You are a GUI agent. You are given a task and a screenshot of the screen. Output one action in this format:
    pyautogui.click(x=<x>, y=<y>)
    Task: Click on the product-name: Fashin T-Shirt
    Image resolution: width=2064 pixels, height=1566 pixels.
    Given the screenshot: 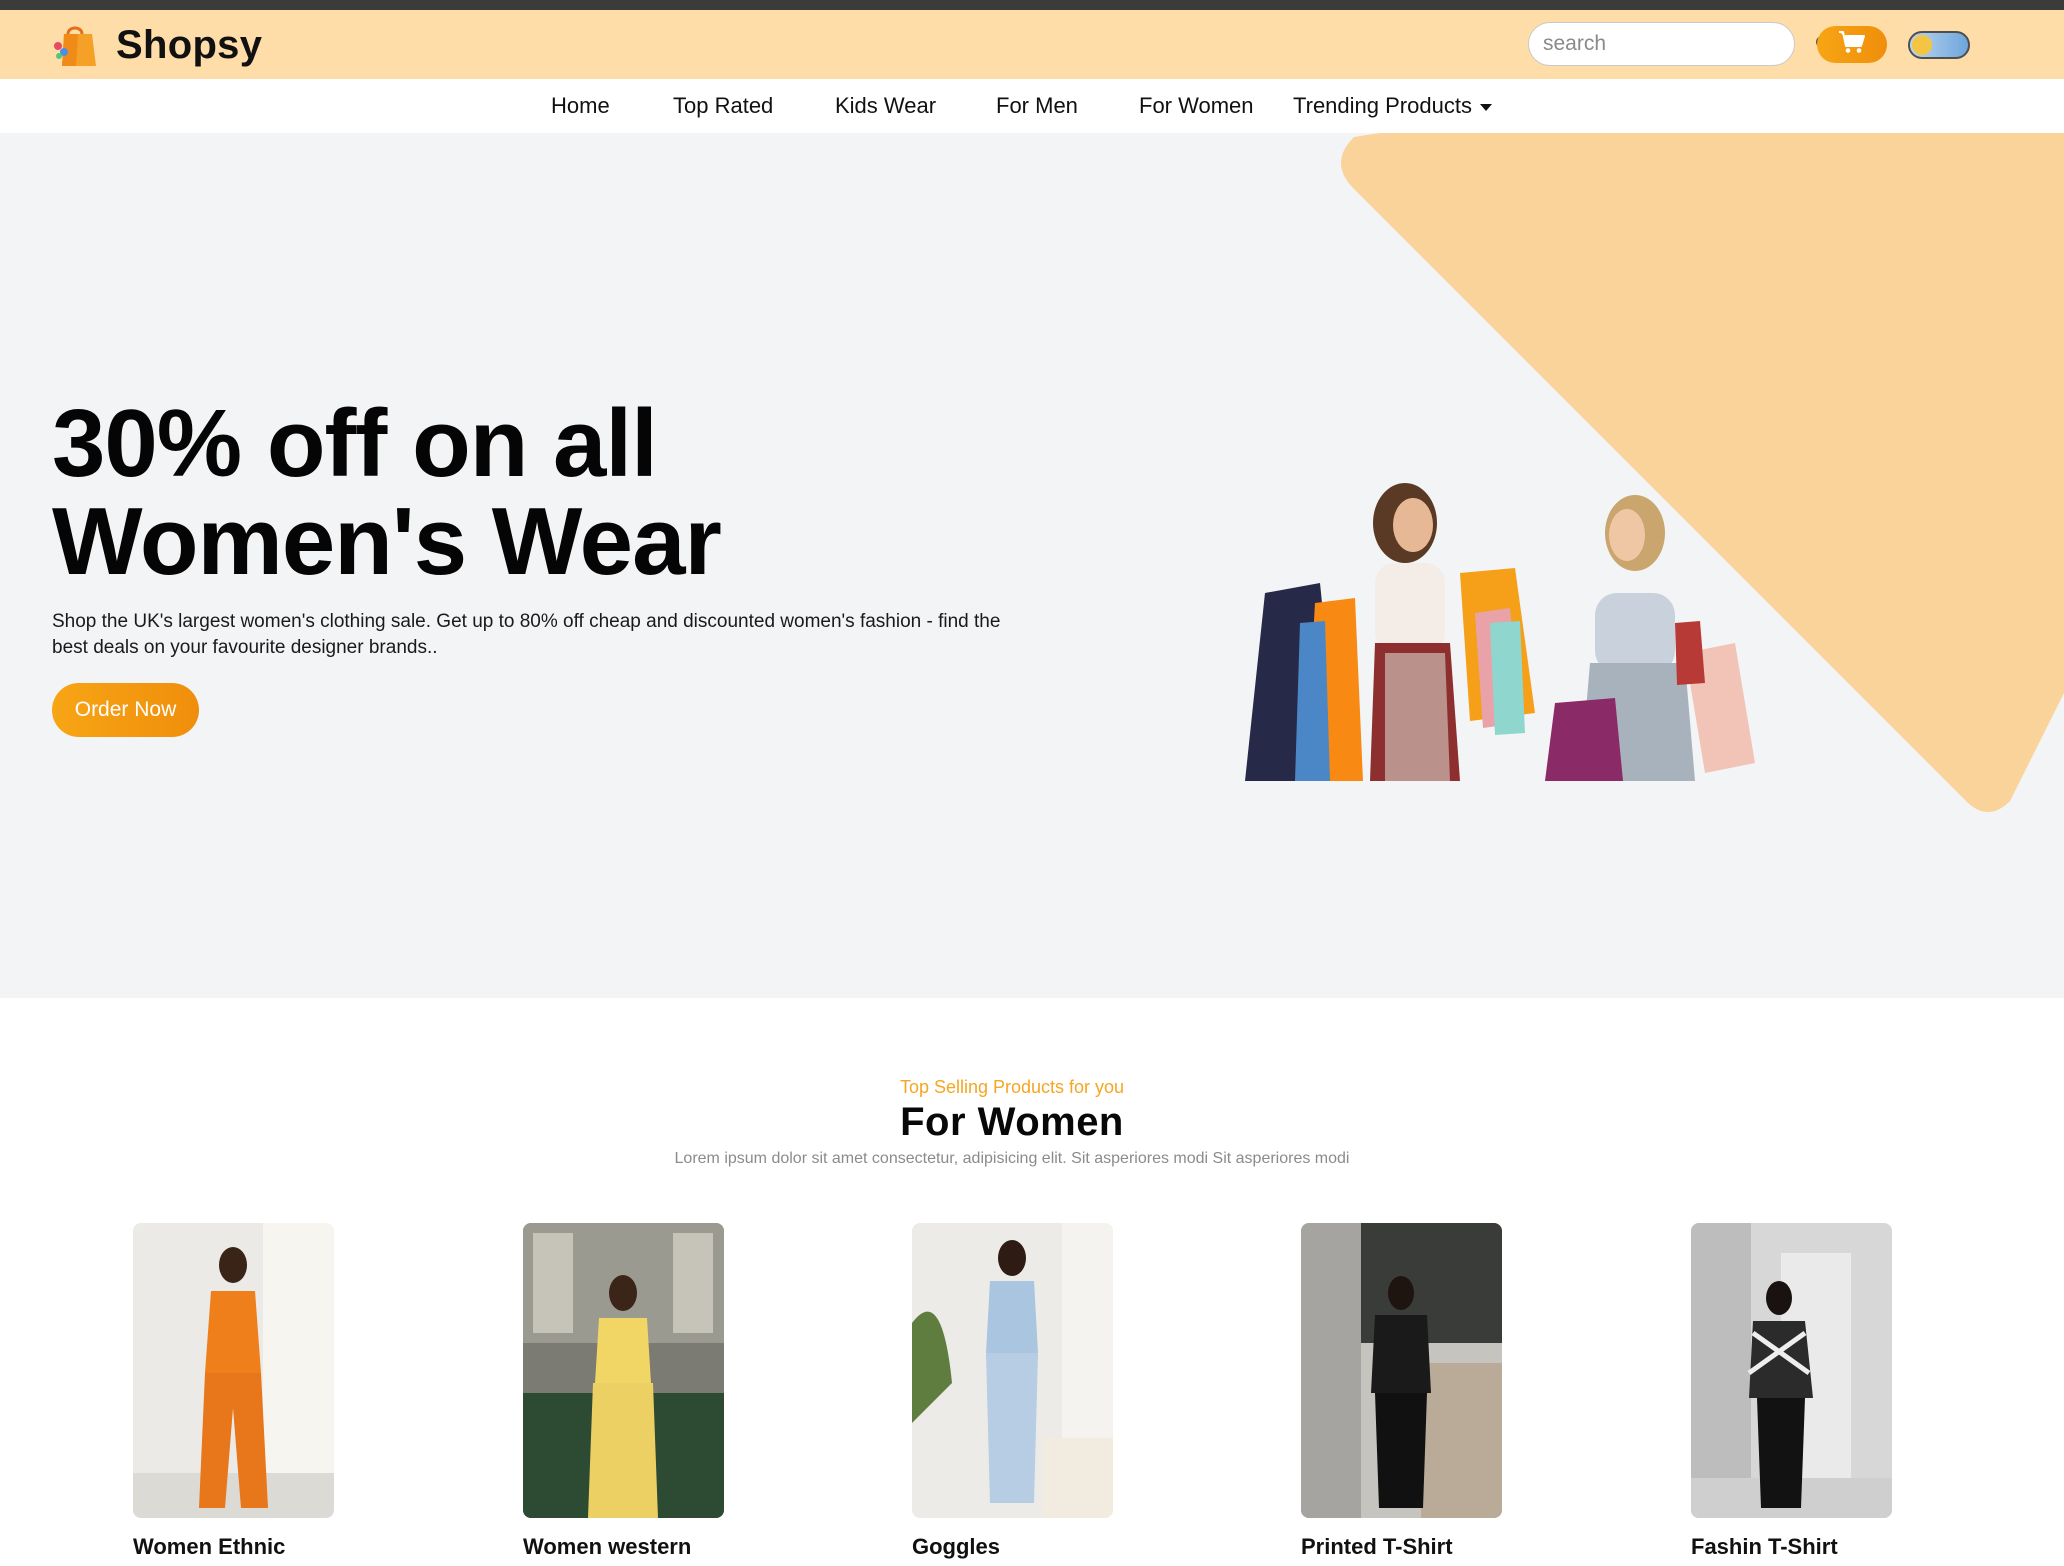 What is the action you would take?
    pyautogui.click(x=1764, y=1547)
    